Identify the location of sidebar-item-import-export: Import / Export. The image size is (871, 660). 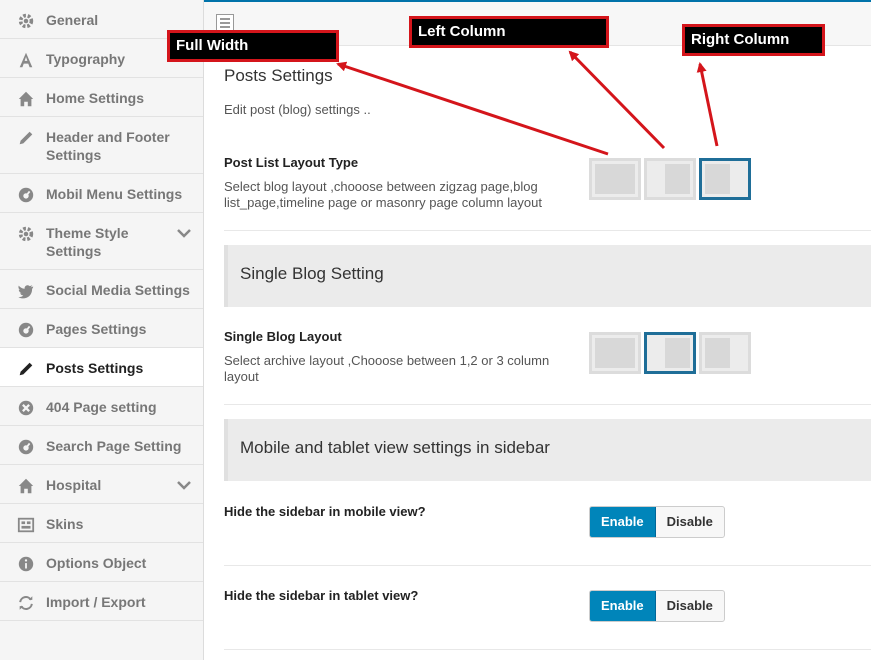
(101, 601).